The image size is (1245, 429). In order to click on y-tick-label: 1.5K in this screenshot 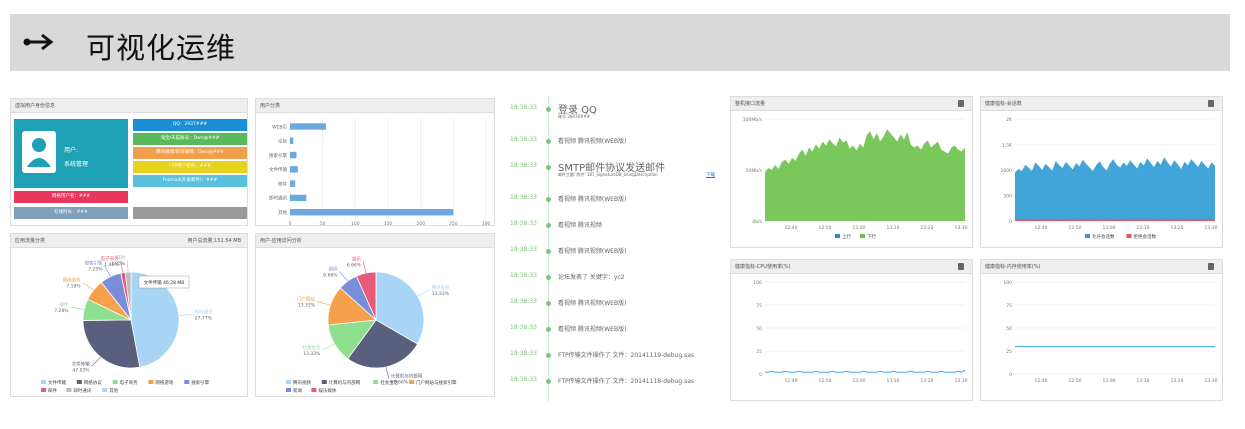, I will do `click(1007, 146)`.